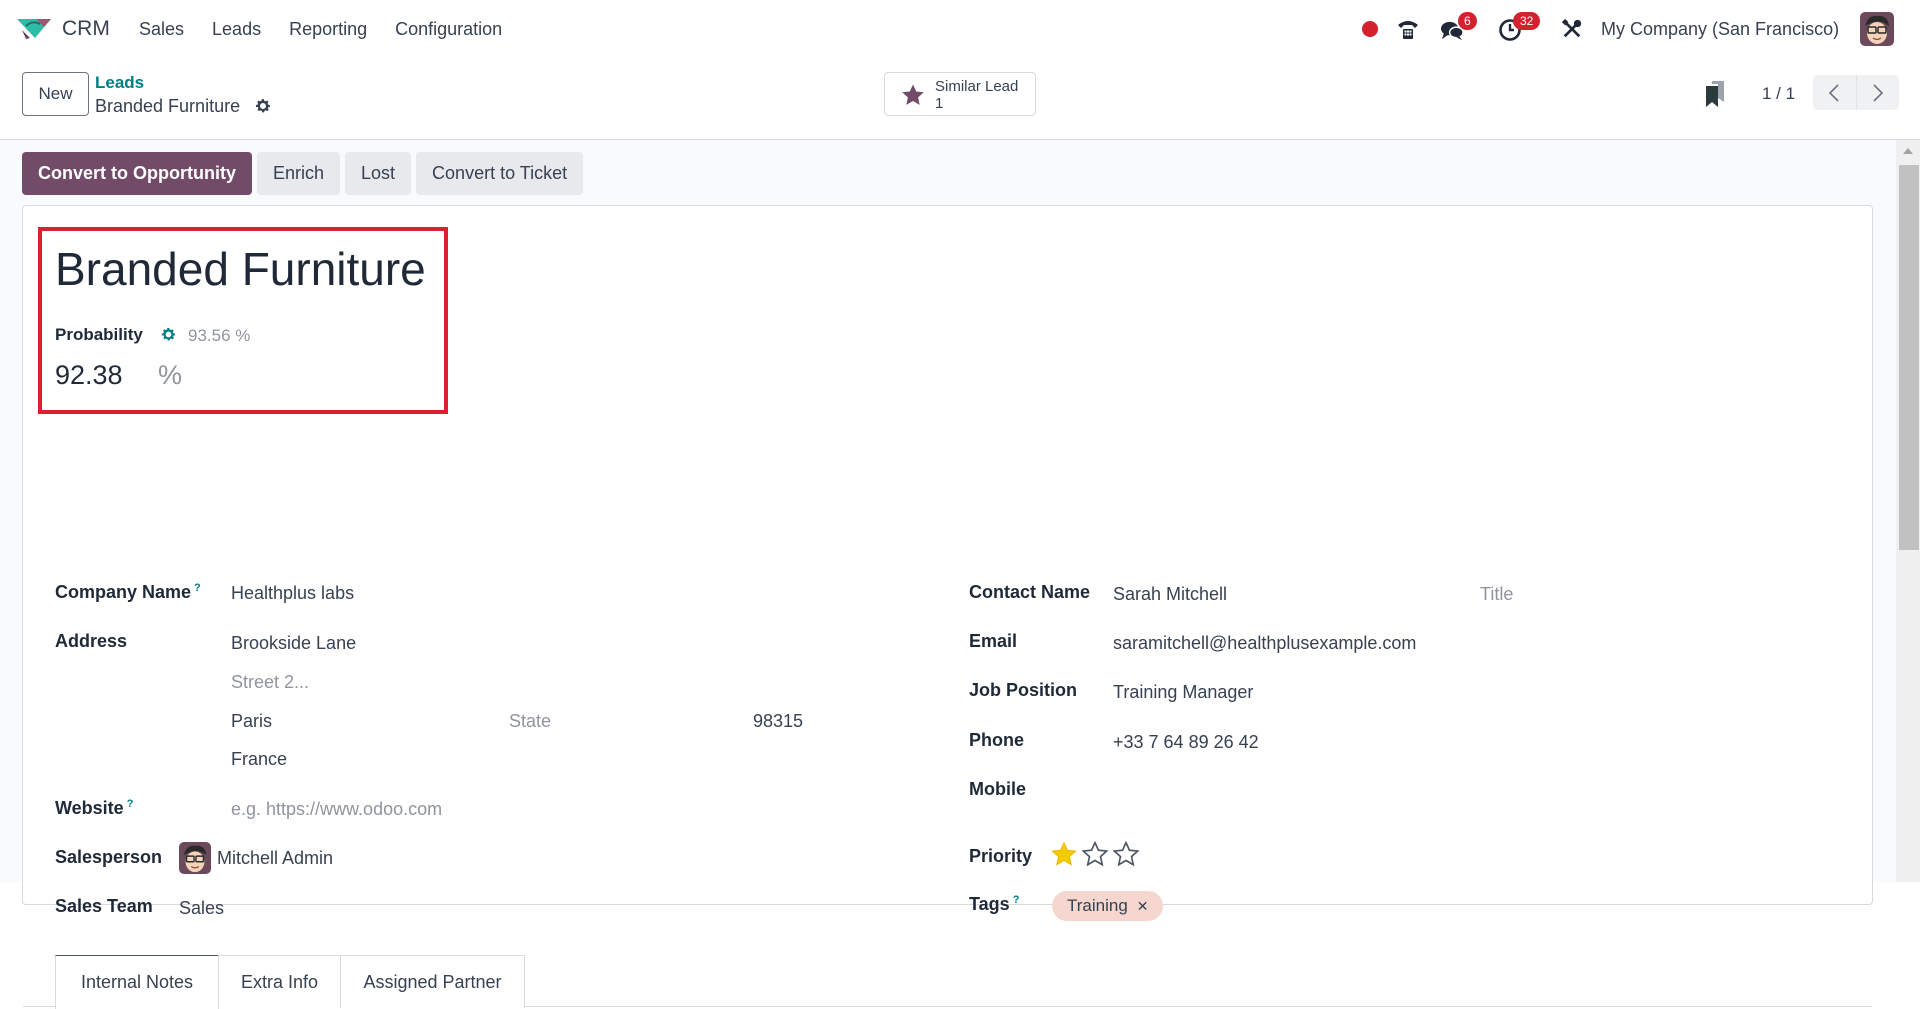 This screenshot has width=1920, height=1009. I want to click on probability-unit: %, so click(170, 375).